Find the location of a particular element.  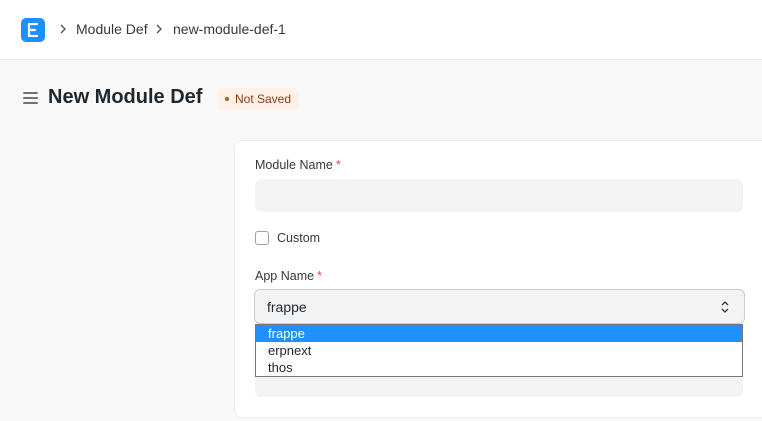

select-updown-icon is located at coordinates (725, 307).